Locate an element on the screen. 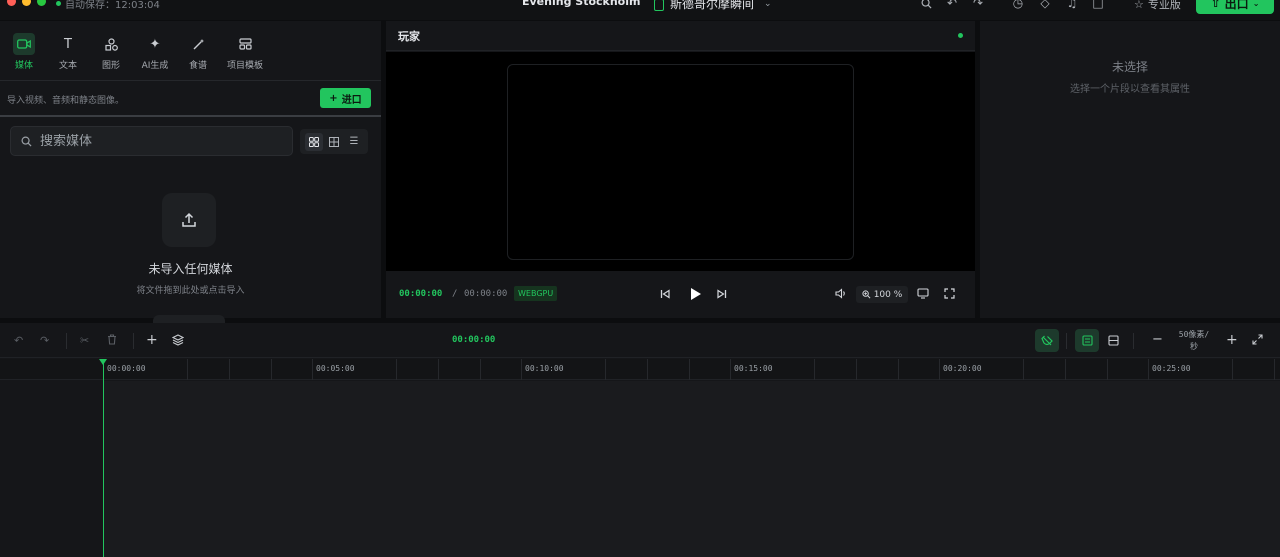 The image size is (1280, 557). volume-icon is located at coordinates (841, 293).